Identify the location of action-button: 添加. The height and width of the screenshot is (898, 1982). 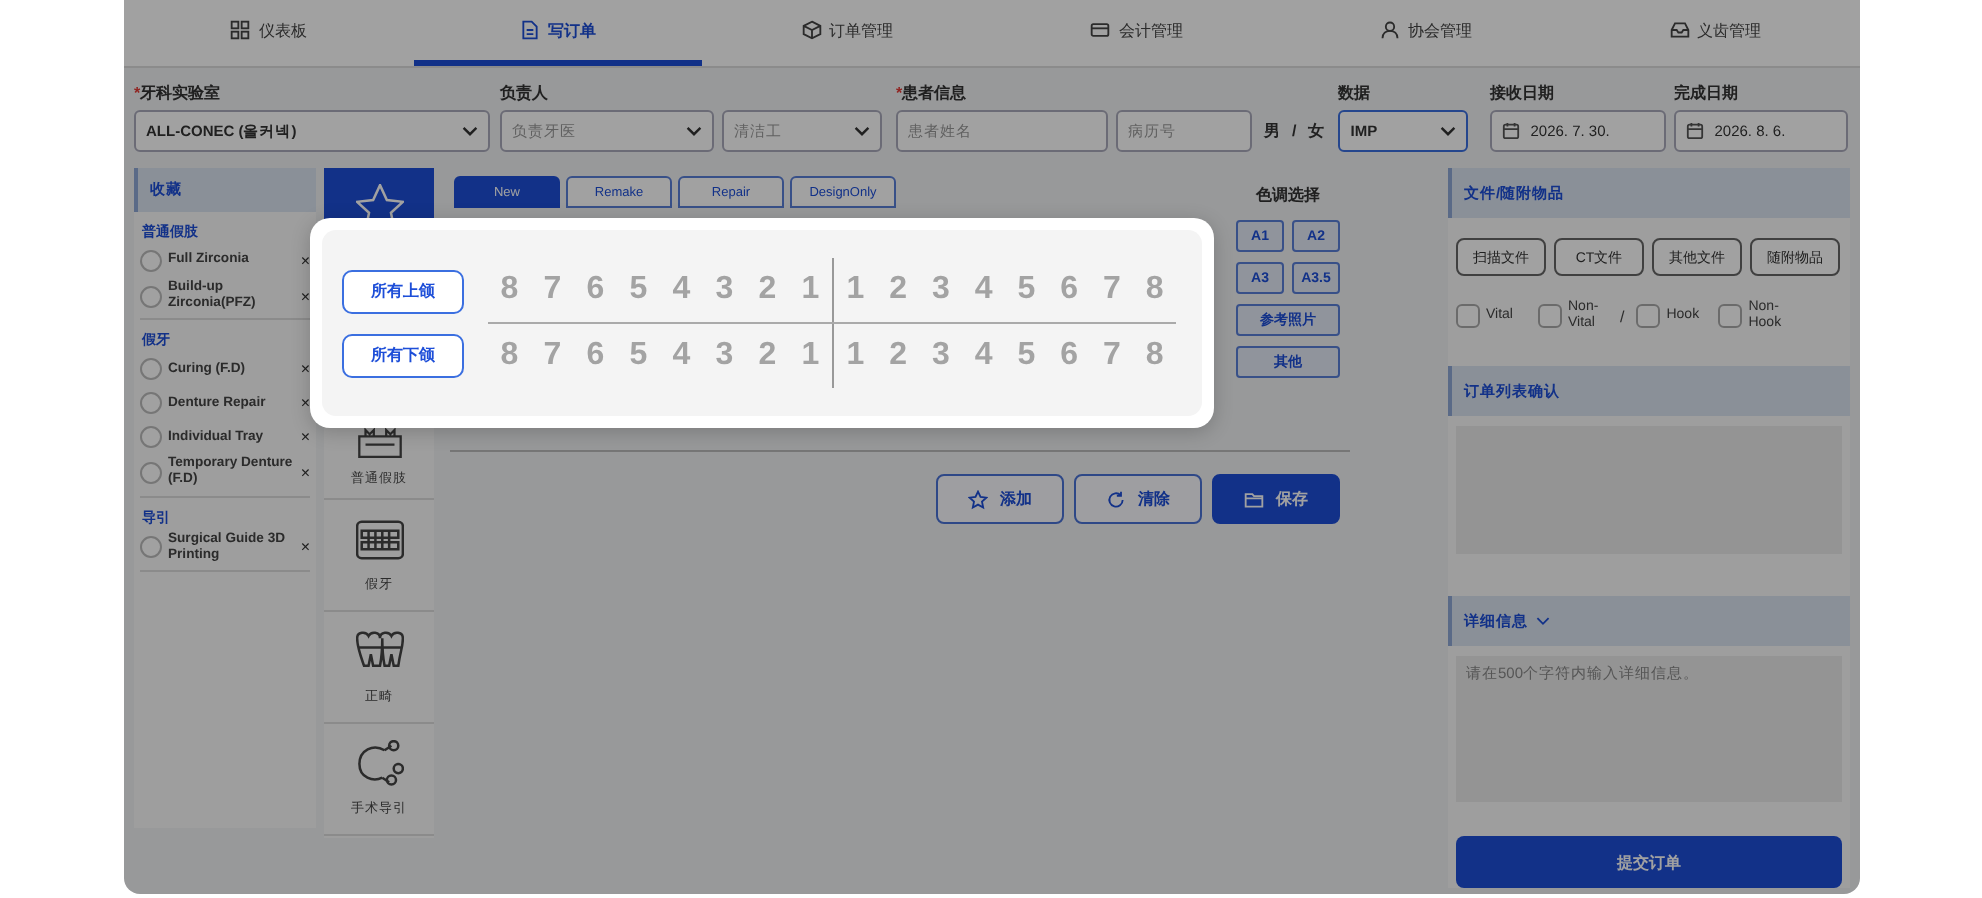
(1000, 499).